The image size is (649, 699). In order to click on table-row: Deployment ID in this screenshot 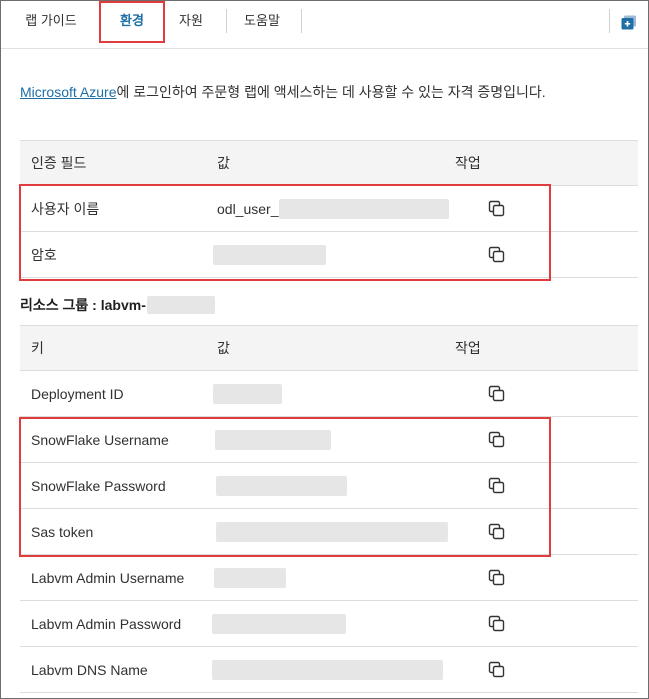, I will do `click(329, 394)`.